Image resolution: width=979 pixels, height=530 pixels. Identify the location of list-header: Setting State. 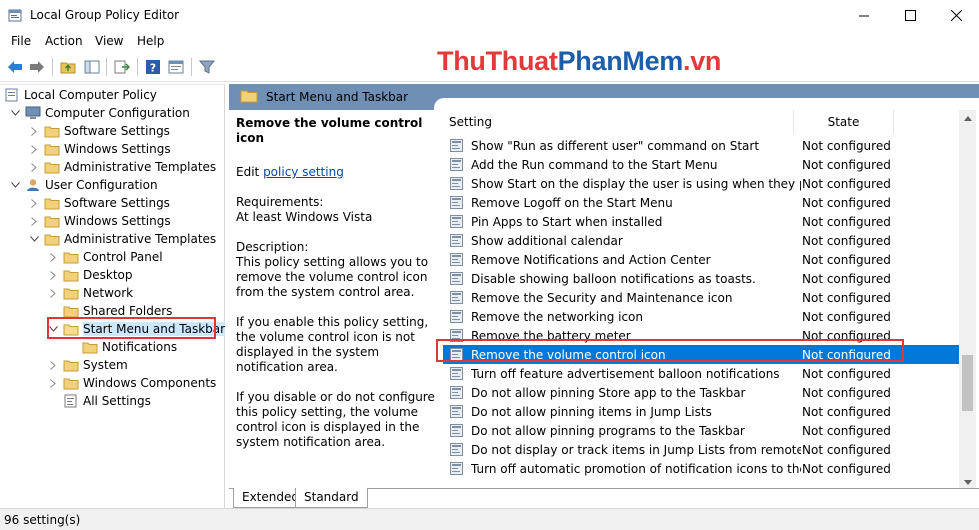
(701, 122).